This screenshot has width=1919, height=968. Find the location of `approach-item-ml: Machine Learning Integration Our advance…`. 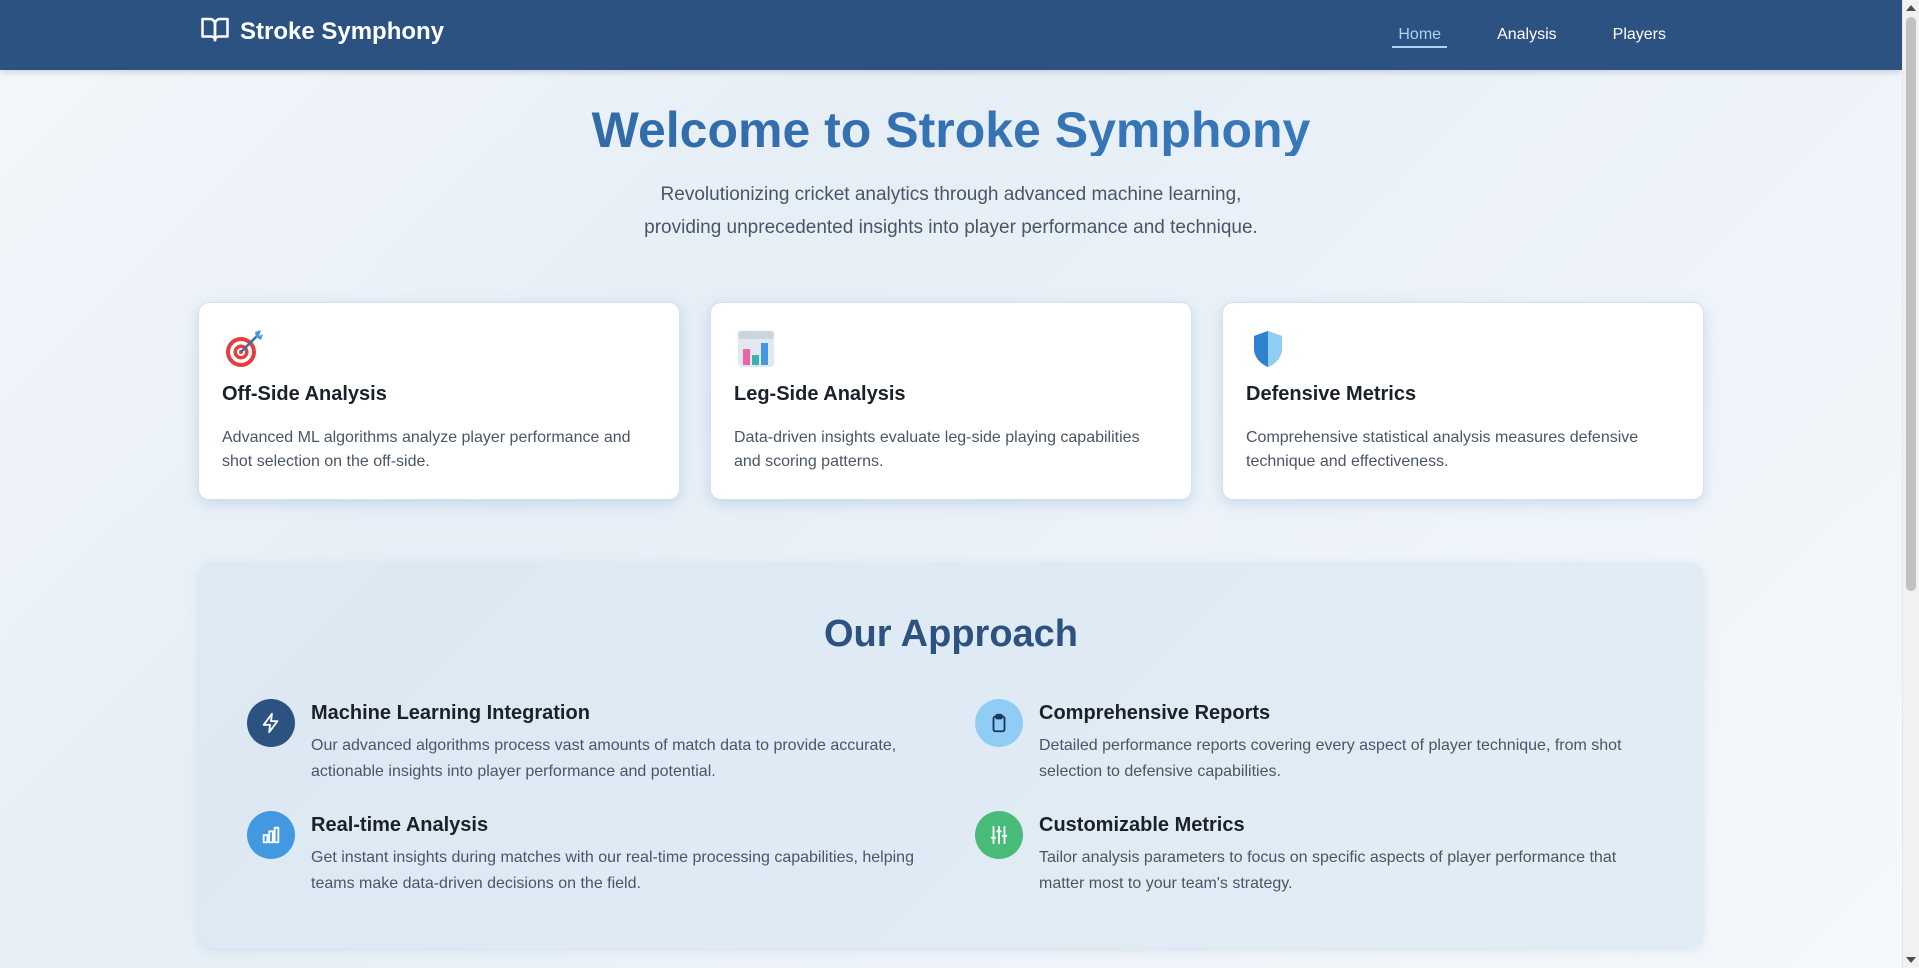

approach-item-ml: Machine Learning Integration Our advance… is located at coordinates (587, 742).